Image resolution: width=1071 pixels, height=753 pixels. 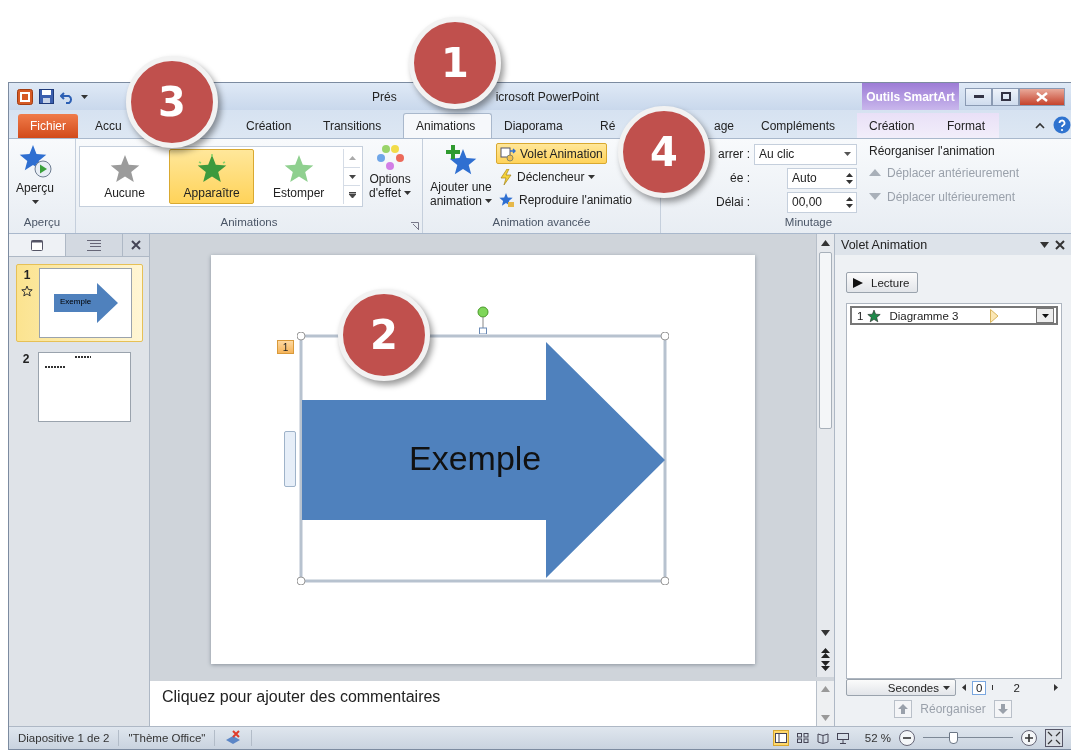 What do you see at coordinates (506, 176) in the screenshot?
I see `lightning-icon` at bounding box center [506, 176].